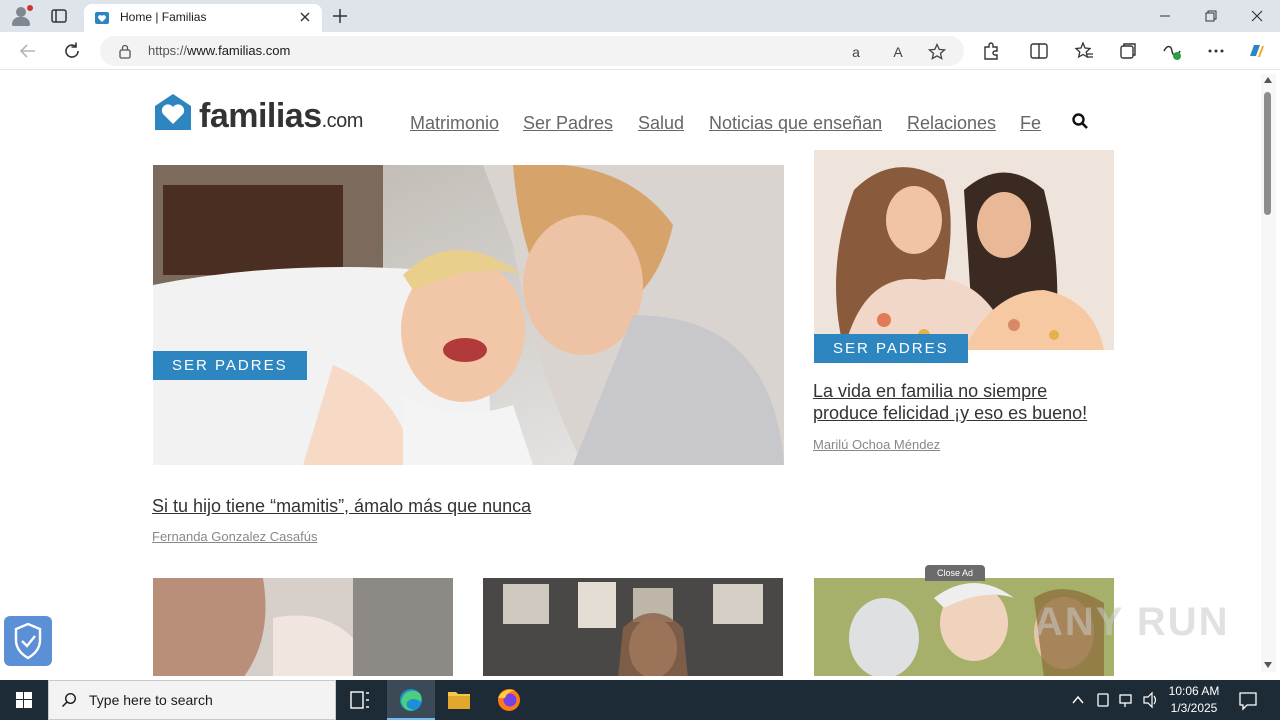  Describe the element at coordinates (360, 700) in the screenshot. I see `task-view-icon` at that location.